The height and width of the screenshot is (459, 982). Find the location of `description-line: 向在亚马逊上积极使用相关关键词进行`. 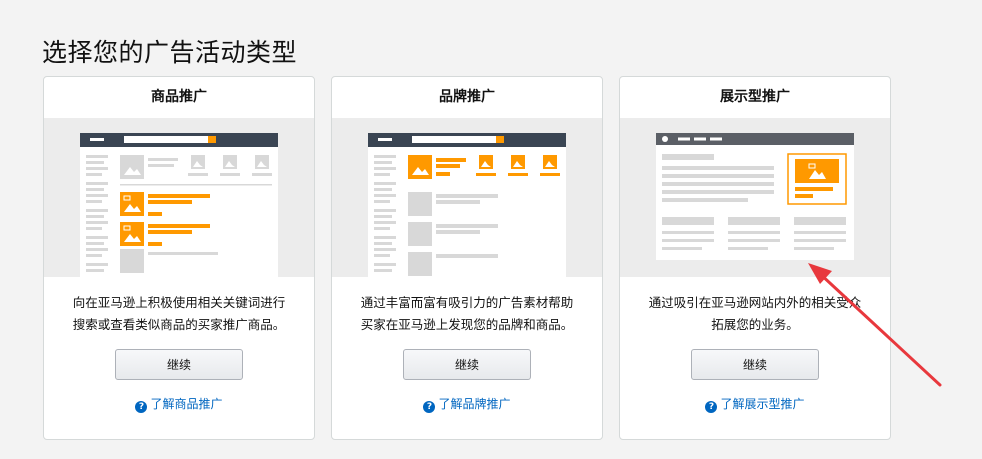

description-line: 向在亚马逊上积极使用相关关键词进行 is located at coordinates (179, 302).